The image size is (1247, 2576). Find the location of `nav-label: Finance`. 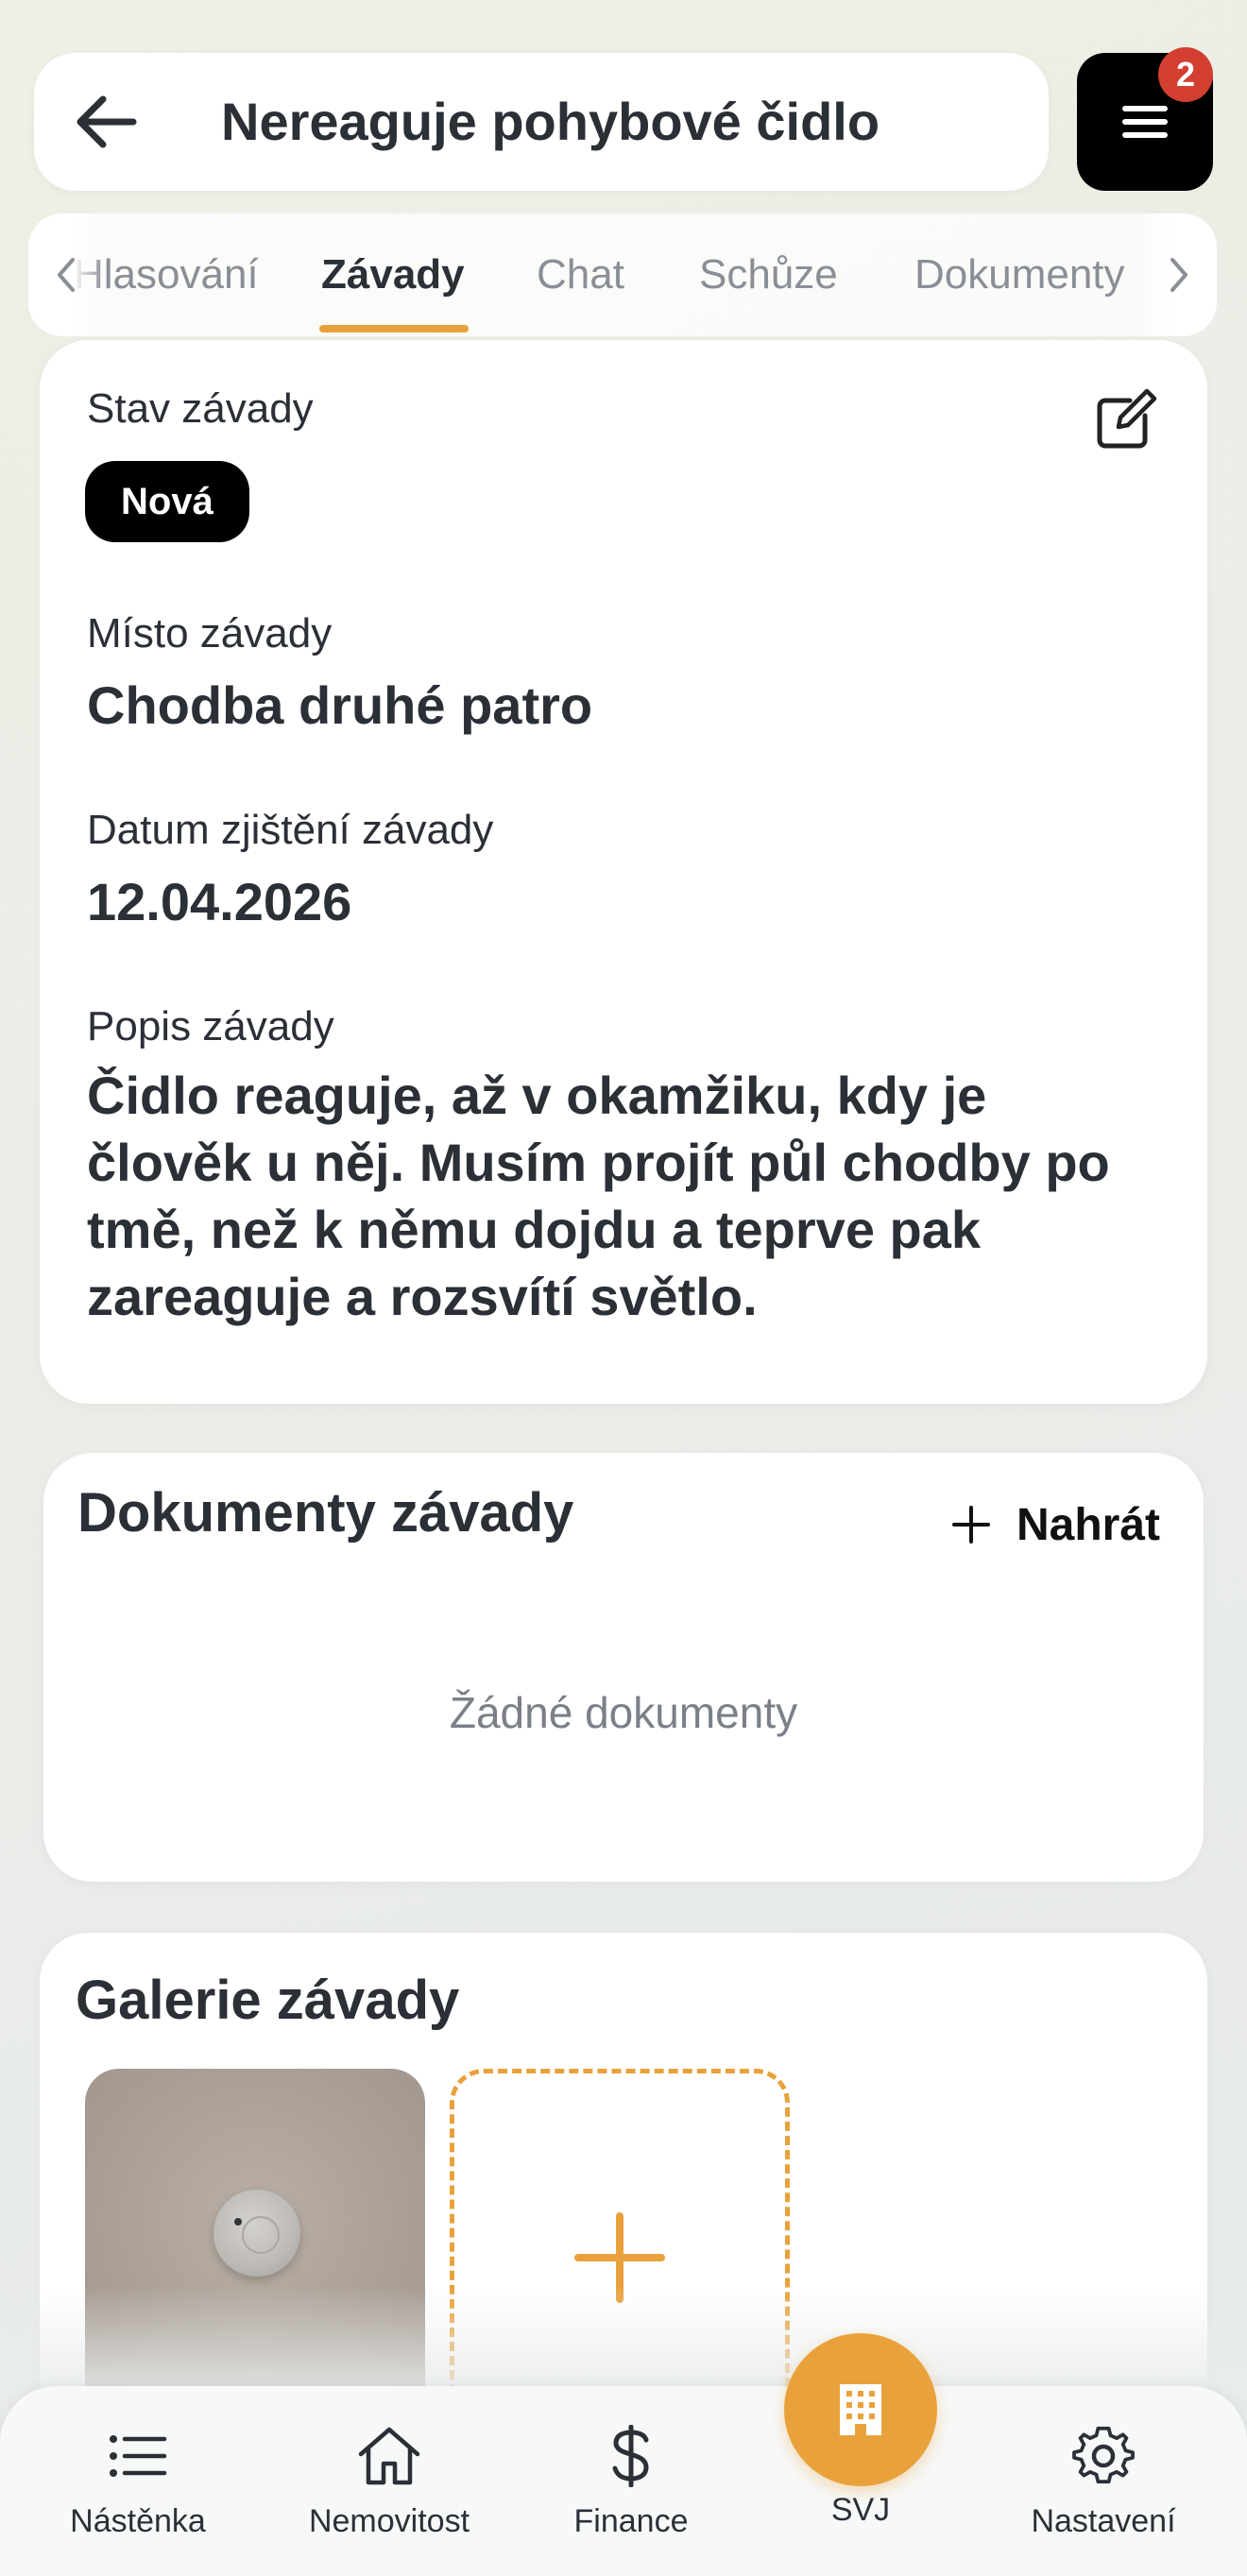

nav-label: Finance is located at coordinates (631, 2521).